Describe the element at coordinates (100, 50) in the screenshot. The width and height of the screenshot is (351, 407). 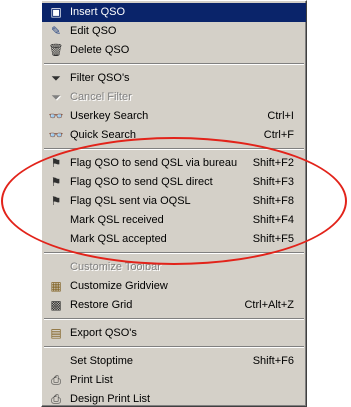
I see `menu-item-label: Delete QSO` at that location.